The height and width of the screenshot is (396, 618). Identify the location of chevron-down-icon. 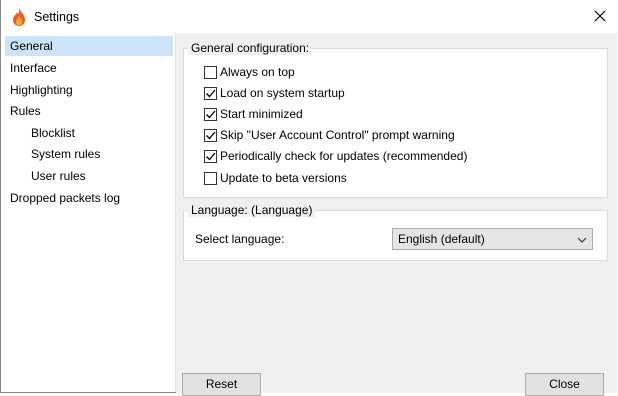
(582, 241).